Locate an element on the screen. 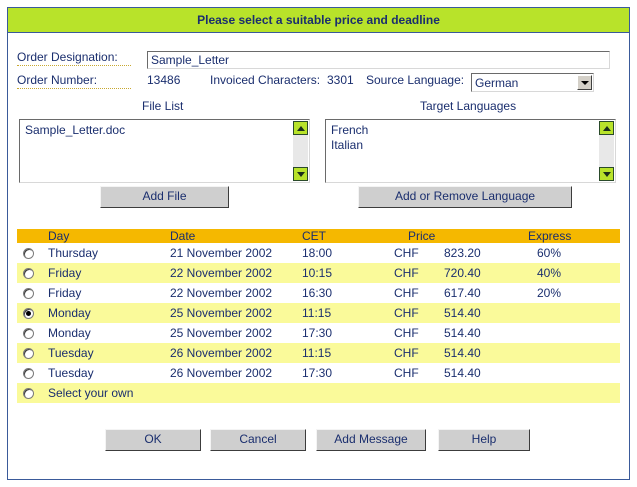 This screenshot has height=487, width=637. add-remove-language-button: Add or Remove Language is located at coordinates (465, 197).